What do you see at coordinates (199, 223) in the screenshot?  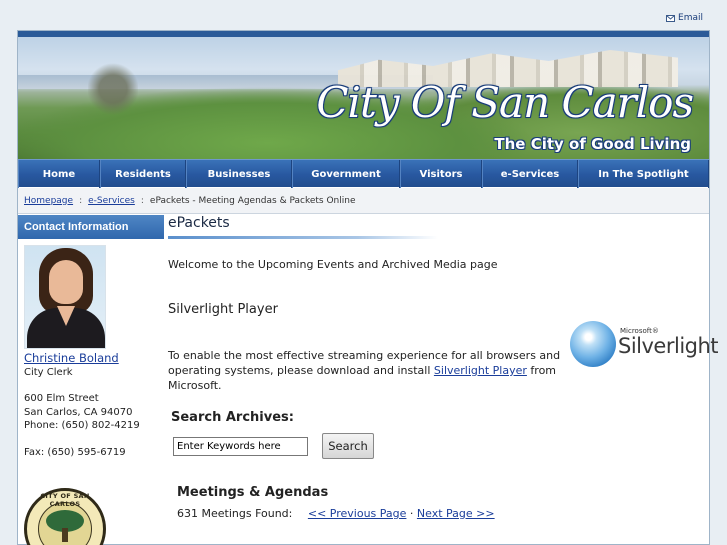 I see `page-title: ePackets` at bounding box center [199, 223].